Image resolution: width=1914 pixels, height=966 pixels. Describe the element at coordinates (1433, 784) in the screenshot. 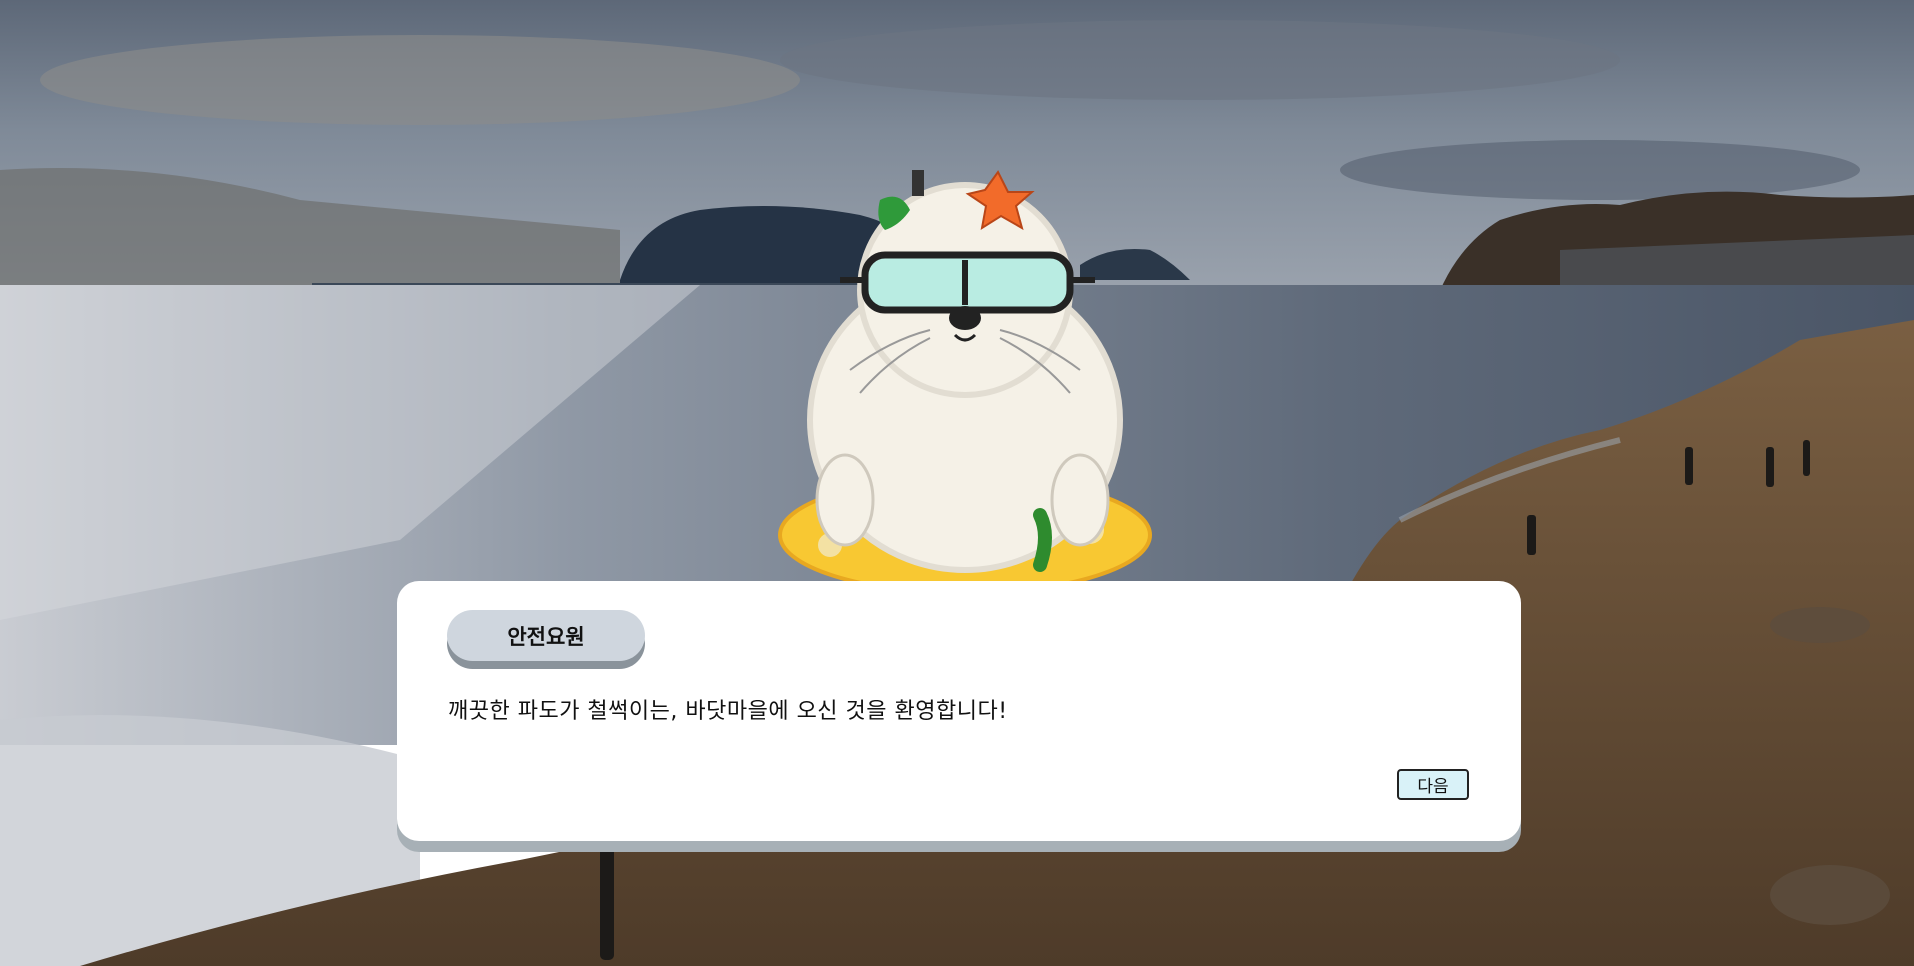

I see `next-button: 다음` at that location.